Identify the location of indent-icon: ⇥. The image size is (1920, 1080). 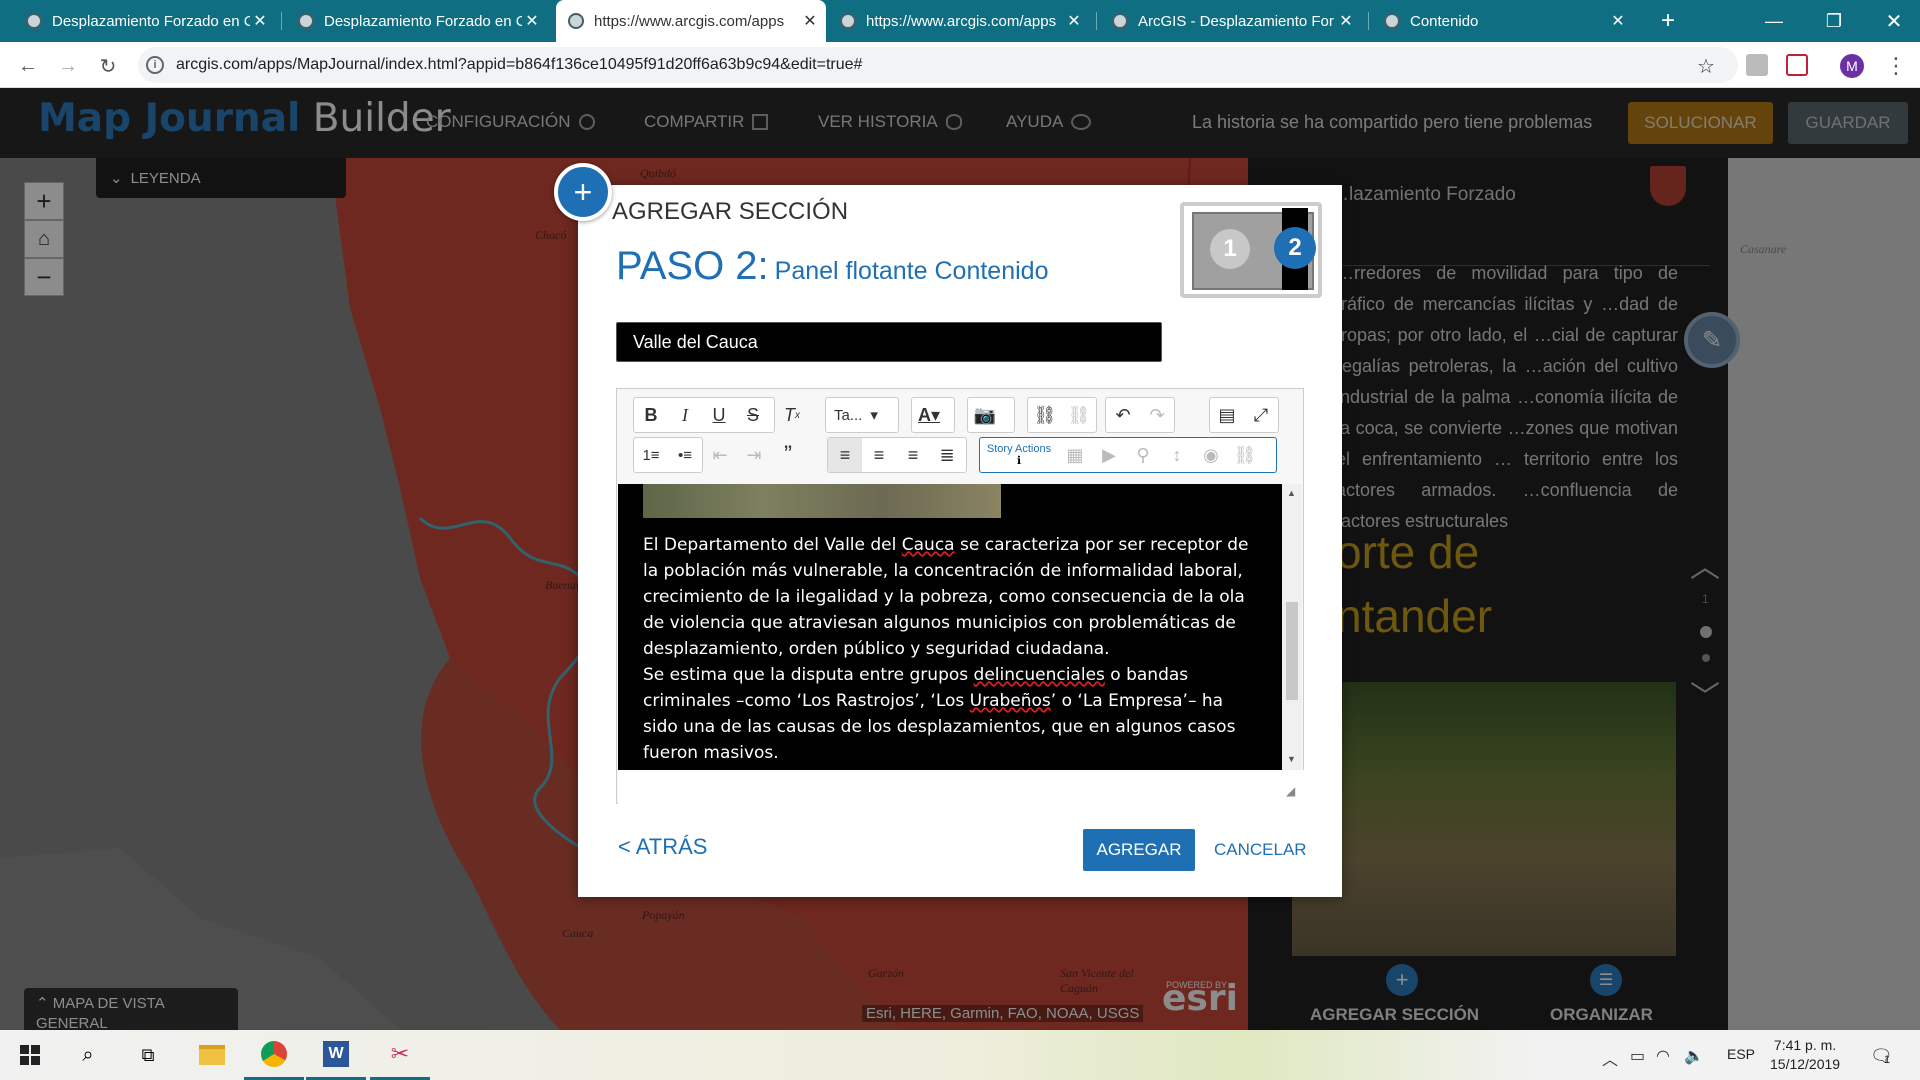
(754, 455).